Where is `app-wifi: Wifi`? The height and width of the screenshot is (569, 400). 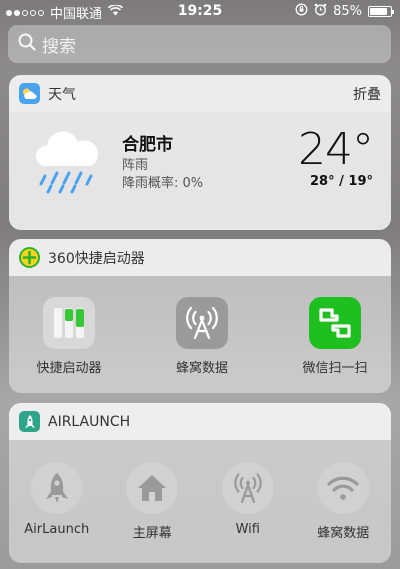
app-wifi: Wifi is located at coordinates (248, 501).